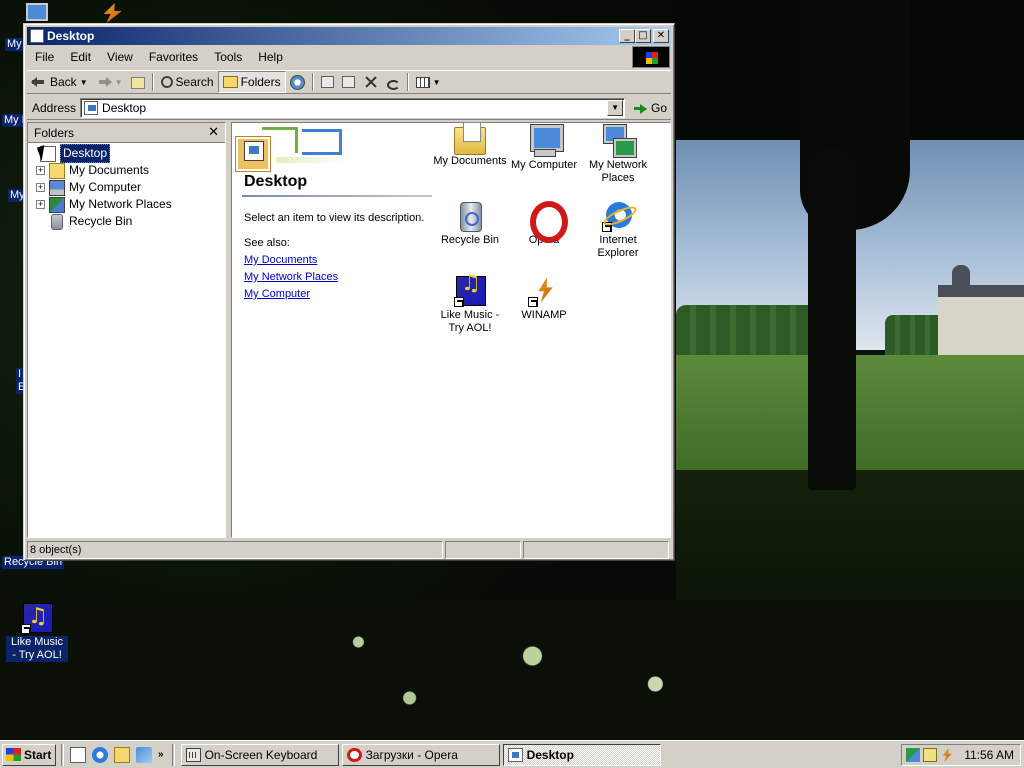 This screenshot has width=1024, height=768. I want to click on copy-to-icon, so click(348, 82).